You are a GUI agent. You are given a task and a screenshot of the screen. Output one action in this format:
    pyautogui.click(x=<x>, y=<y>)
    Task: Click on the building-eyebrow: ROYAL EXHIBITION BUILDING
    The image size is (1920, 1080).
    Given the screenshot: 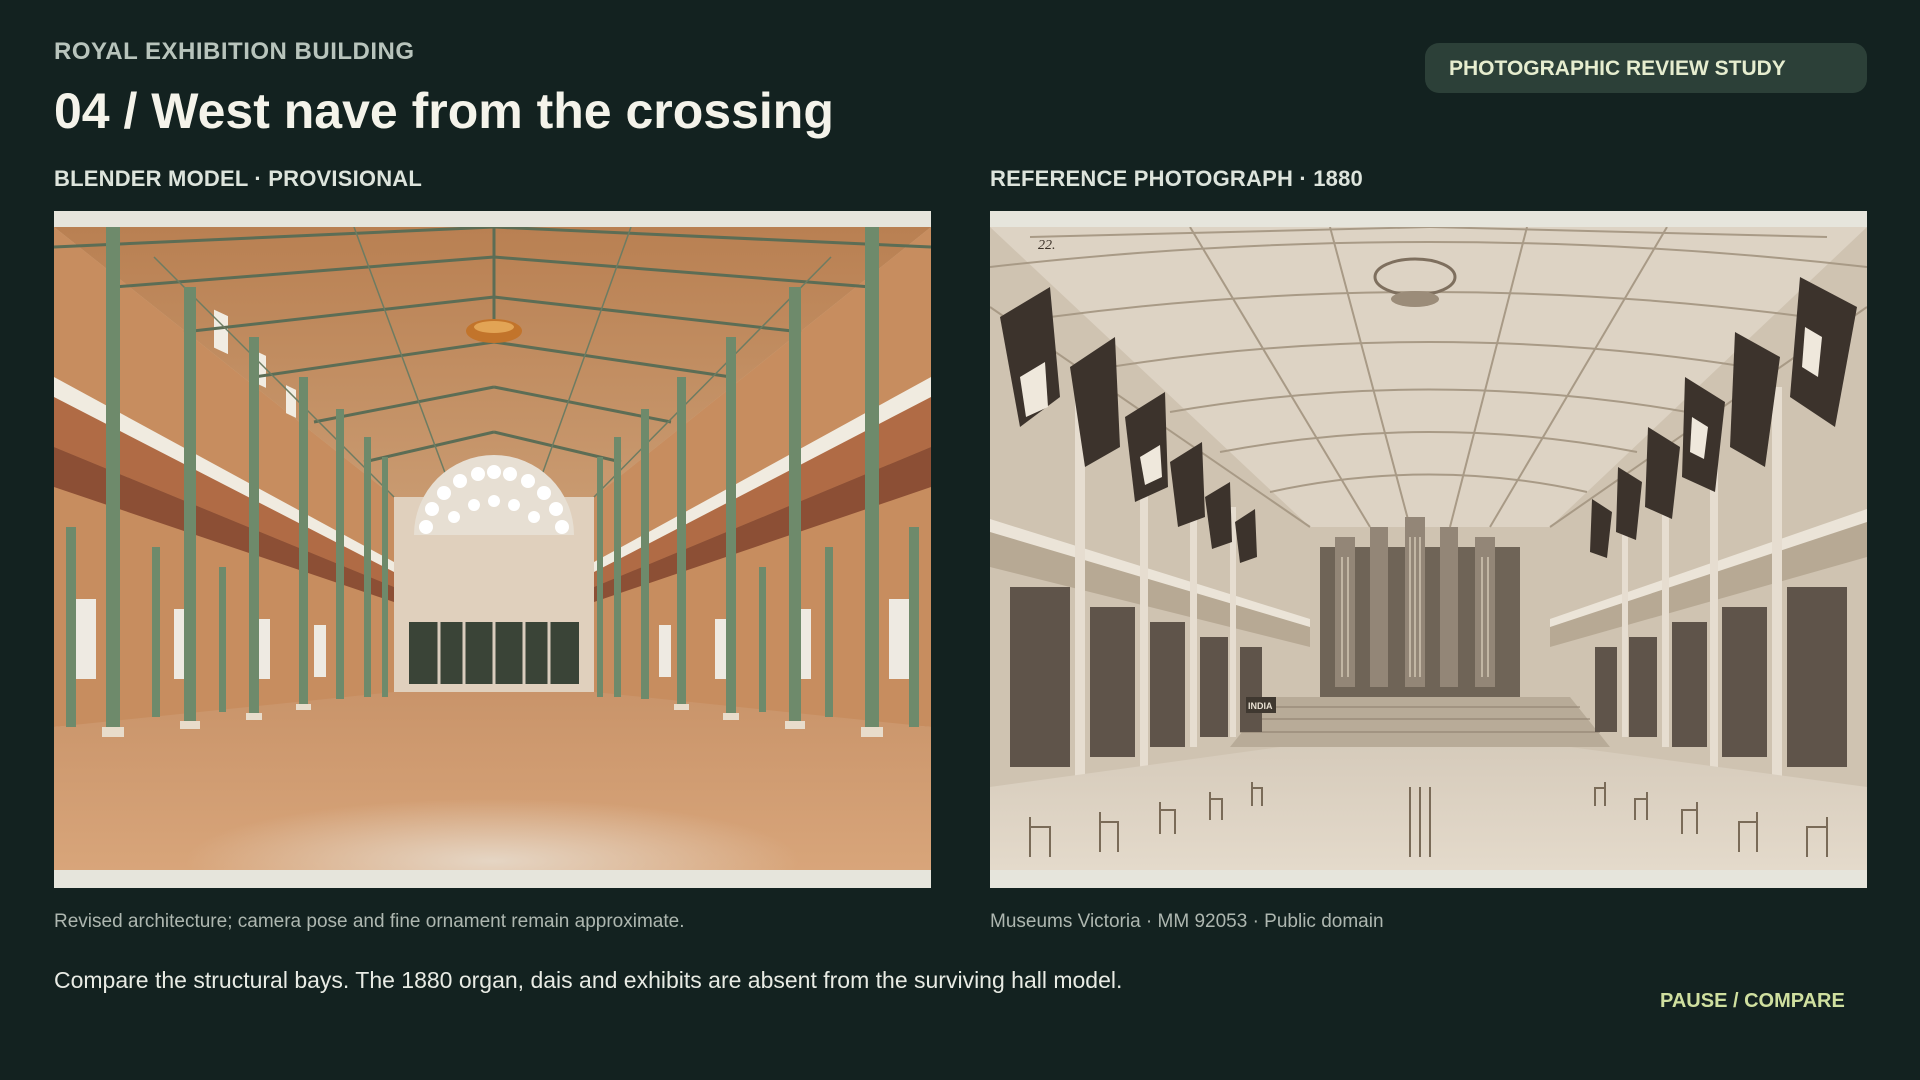 What is the action you would take?
    pyautogui.click(x=234, y=51)
    